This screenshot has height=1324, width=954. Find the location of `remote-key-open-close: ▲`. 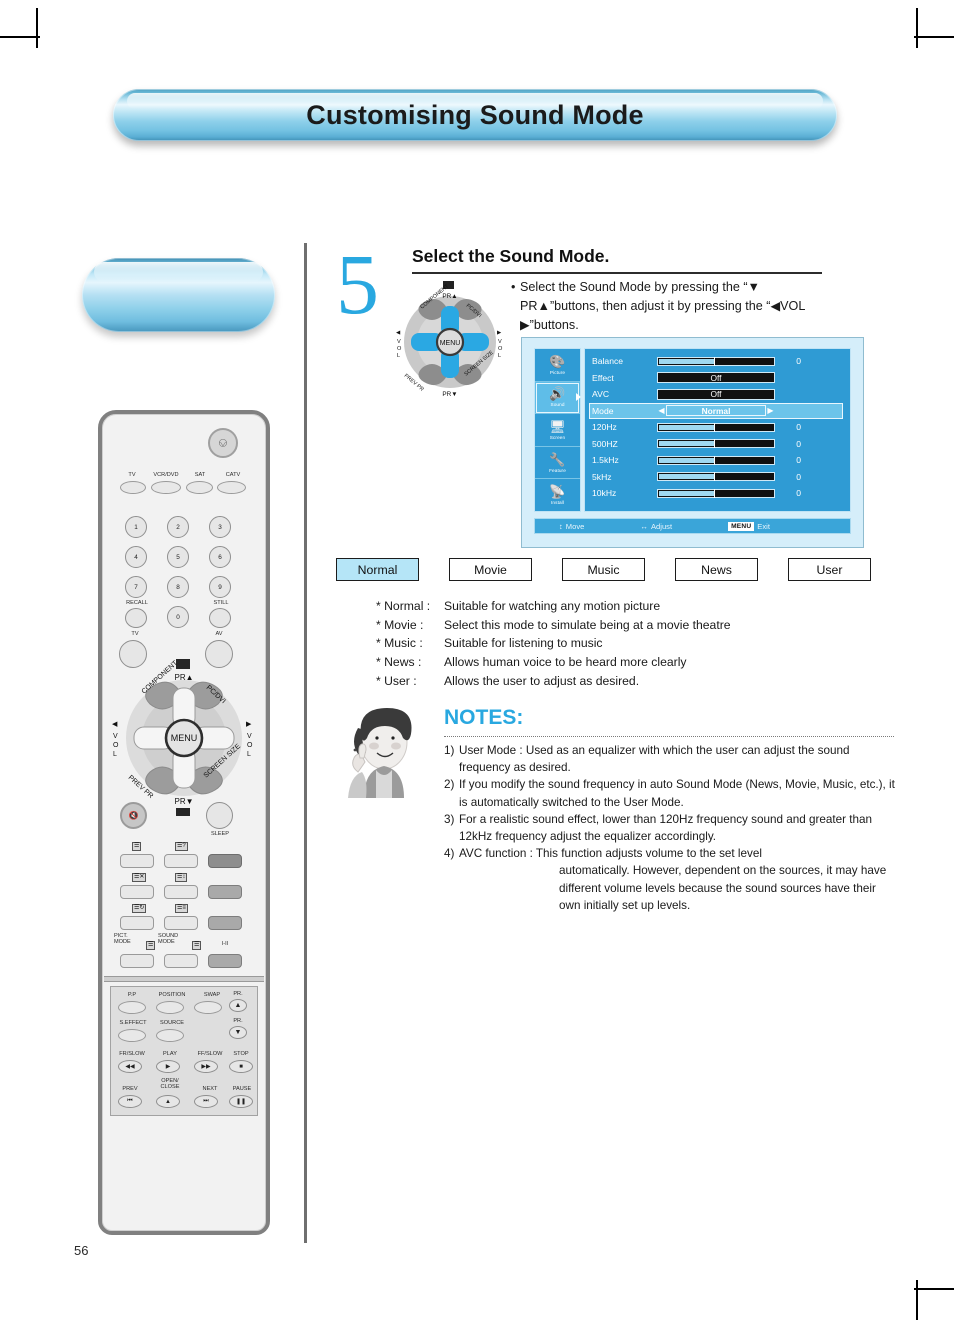

remote-key-open-close: ▲ is located at coordinates (168, 1101).